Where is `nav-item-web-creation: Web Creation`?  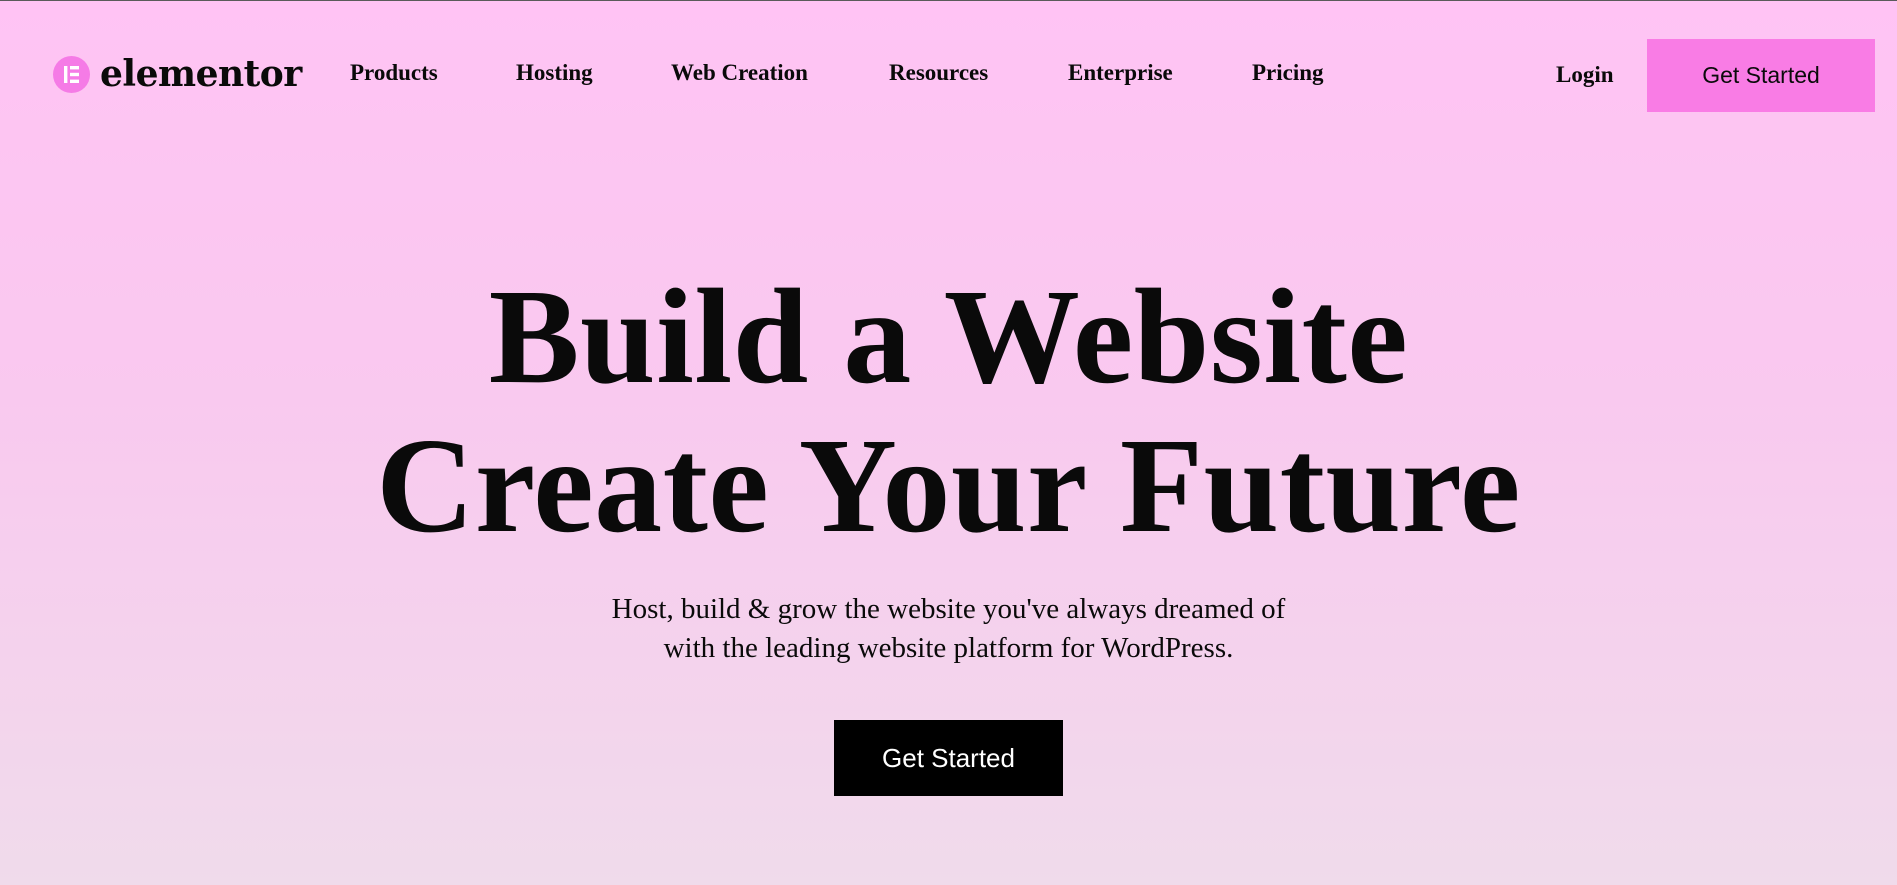
nav-item-web-creation: Web Creation is located at coordinates (739, 73).